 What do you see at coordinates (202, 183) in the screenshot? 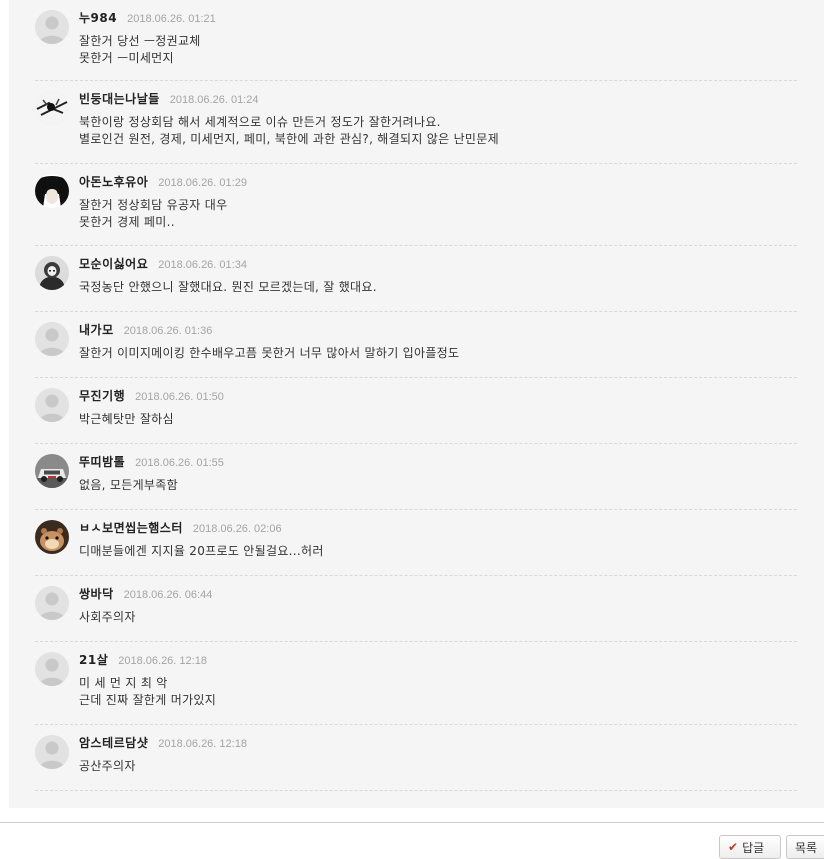
I see `comment-date: 2018.06.26. 01:29` at bounding box center [202, 183].